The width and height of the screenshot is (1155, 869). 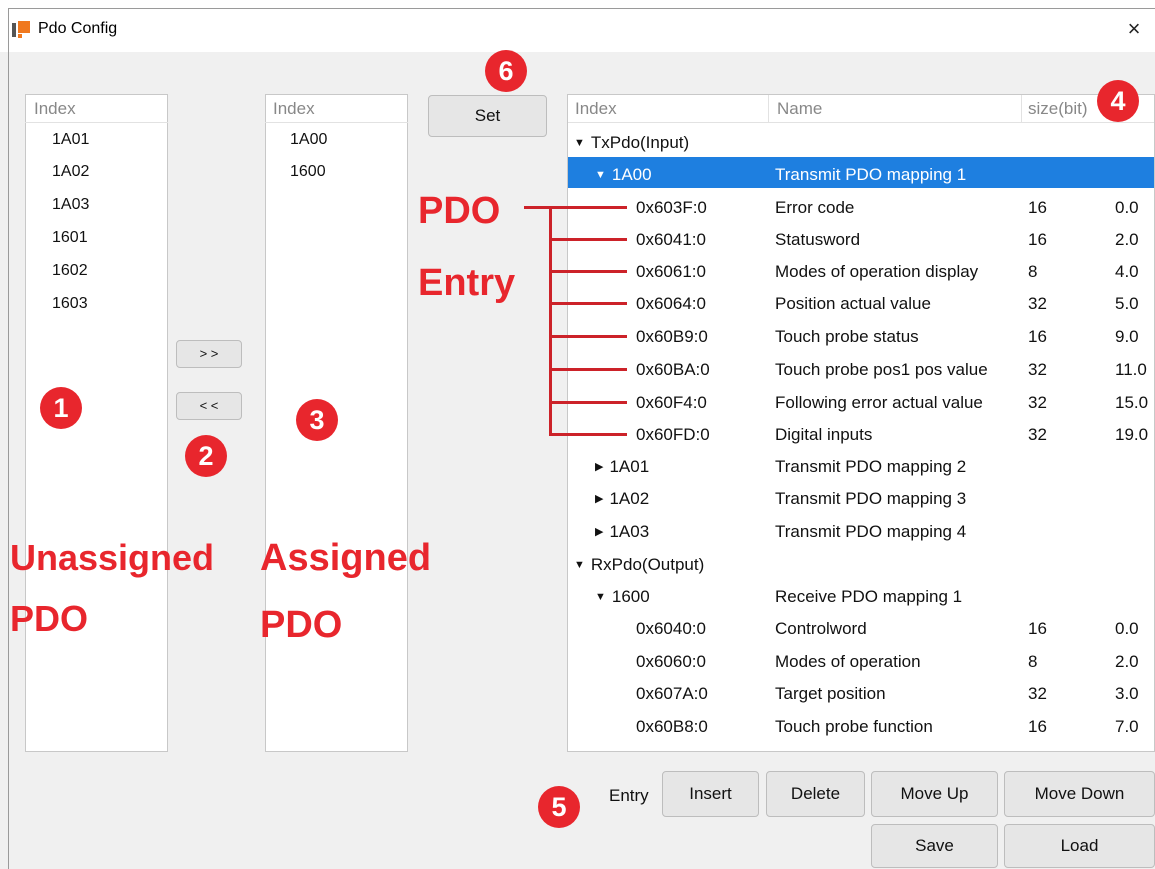 What do you see at coordinates (877, 271) in the screenshot?
I see `tree-entry-name: Modes of operation display` at bounding box center [877, 271].